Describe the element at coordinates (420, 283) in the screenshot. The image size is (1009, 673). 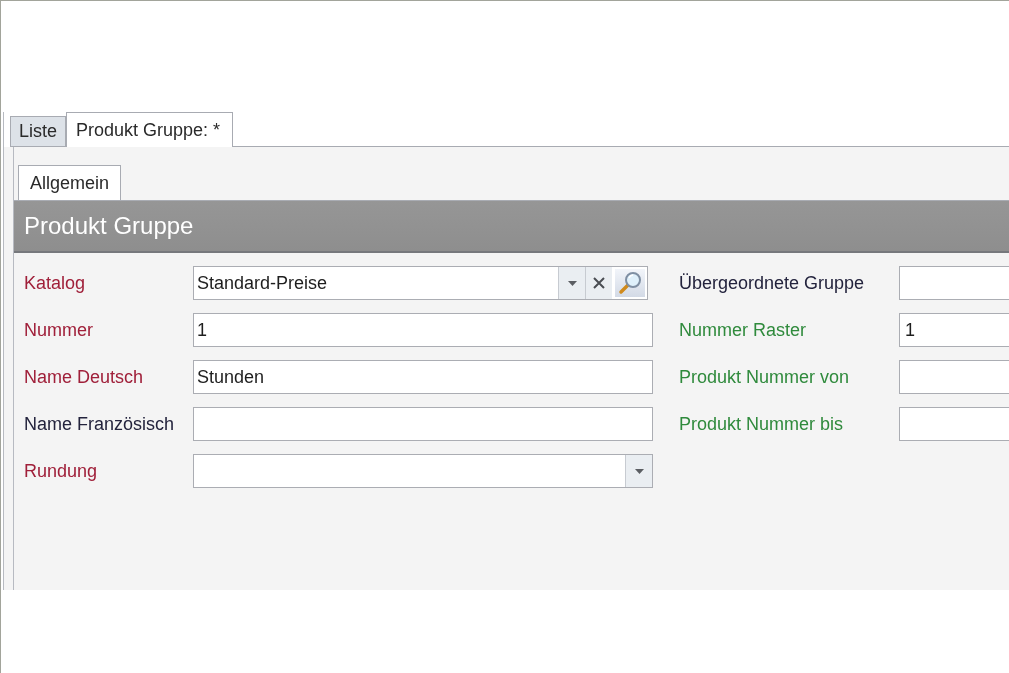
I see `lookup-field: Standard-Preise` at that location.